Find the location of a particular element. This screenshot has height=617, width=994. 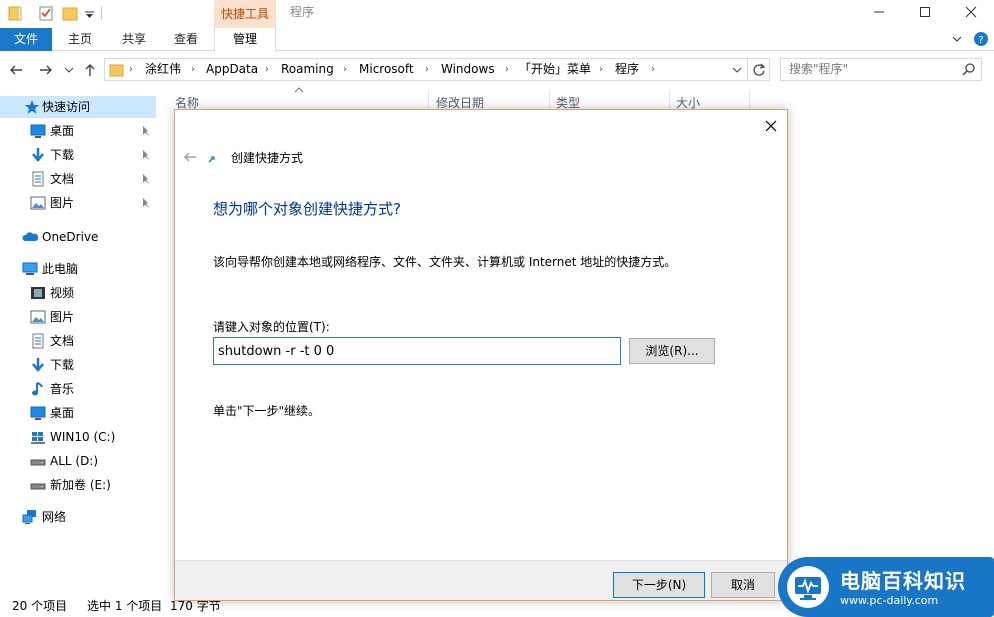

forward-arrow-icon is located at coordinates (46, 70).